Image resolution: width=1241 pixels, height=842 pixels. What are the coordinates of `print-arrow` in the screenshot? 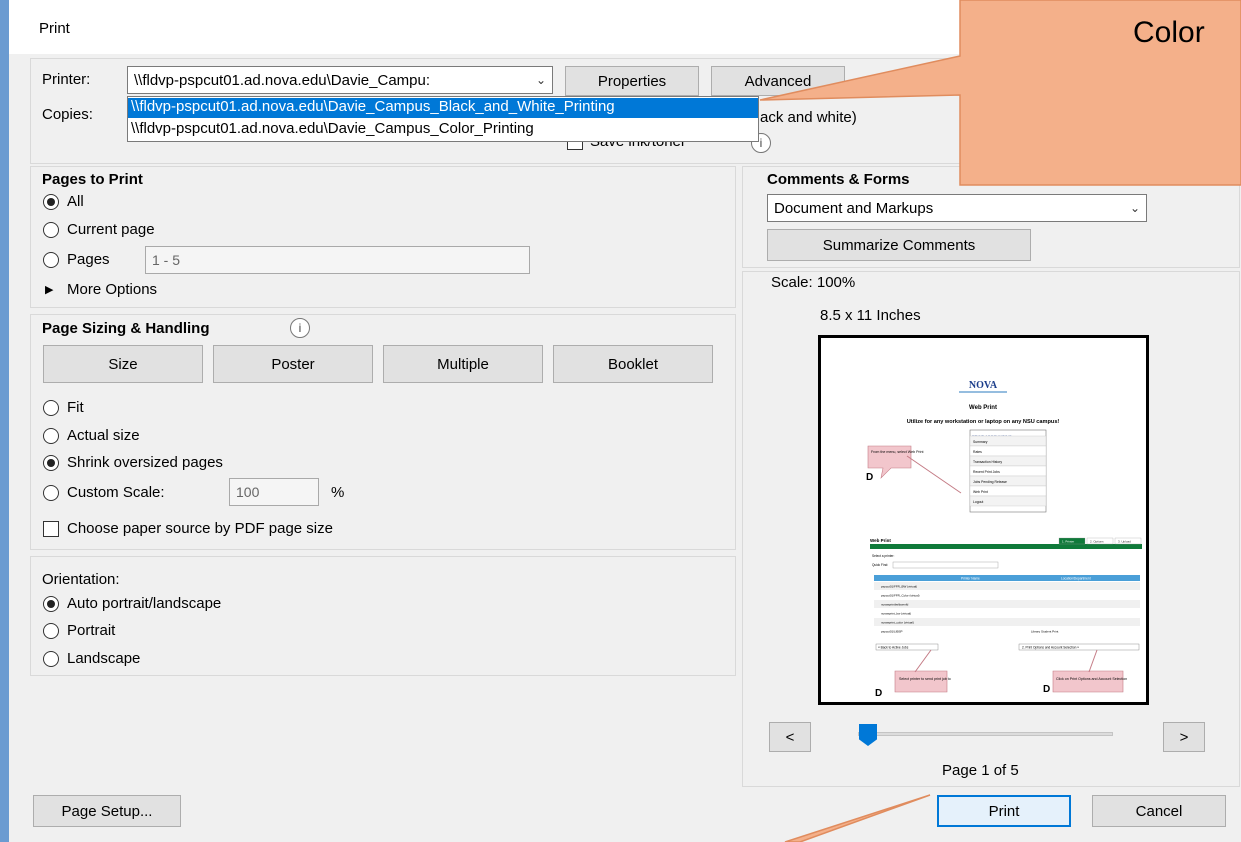 It's located at (857, 818).